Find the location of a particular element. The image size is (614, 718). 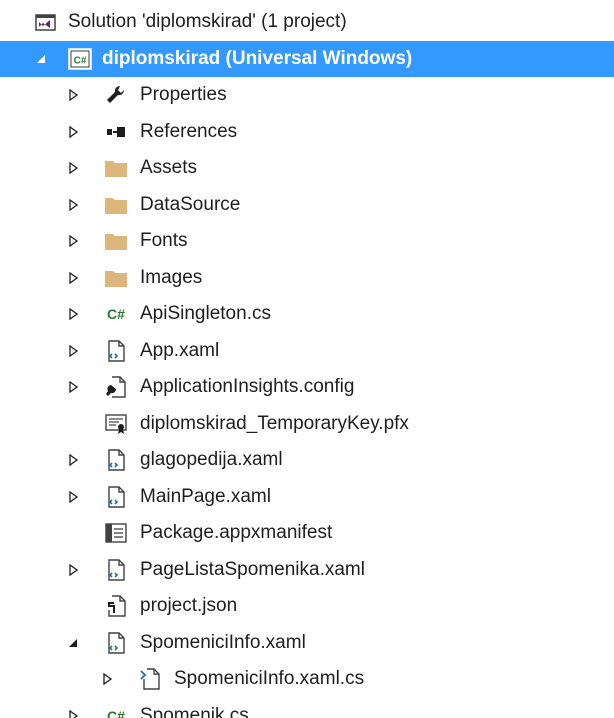

tree-item-label: Spomenik.cs is located at coordinates (194, 711).